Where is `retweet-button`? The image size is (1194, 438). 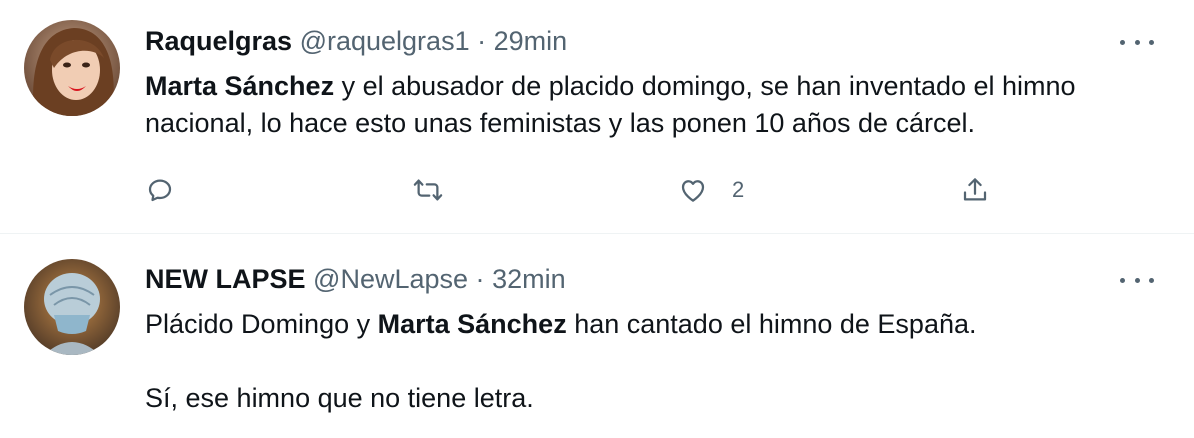
retweet-button is located at coordinates (428, 190).